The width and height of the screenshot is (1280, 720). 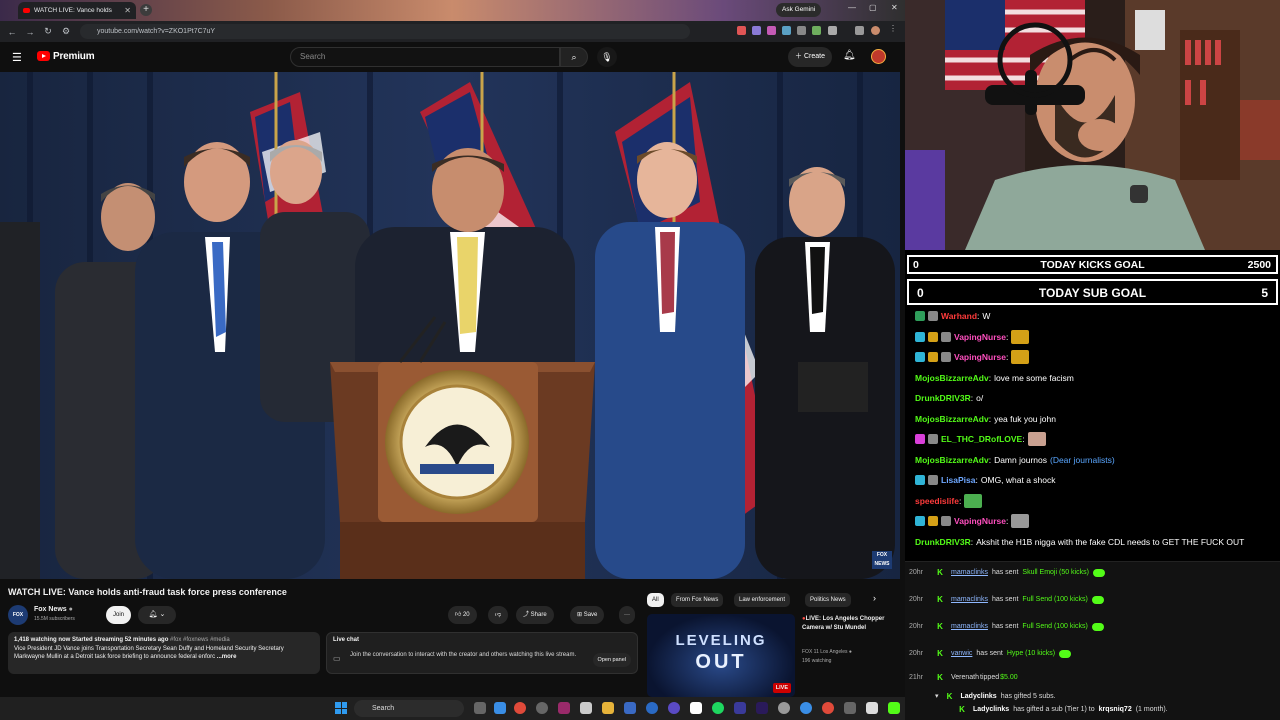 I want to click on chat-text: W, so click(x=986, y=316).